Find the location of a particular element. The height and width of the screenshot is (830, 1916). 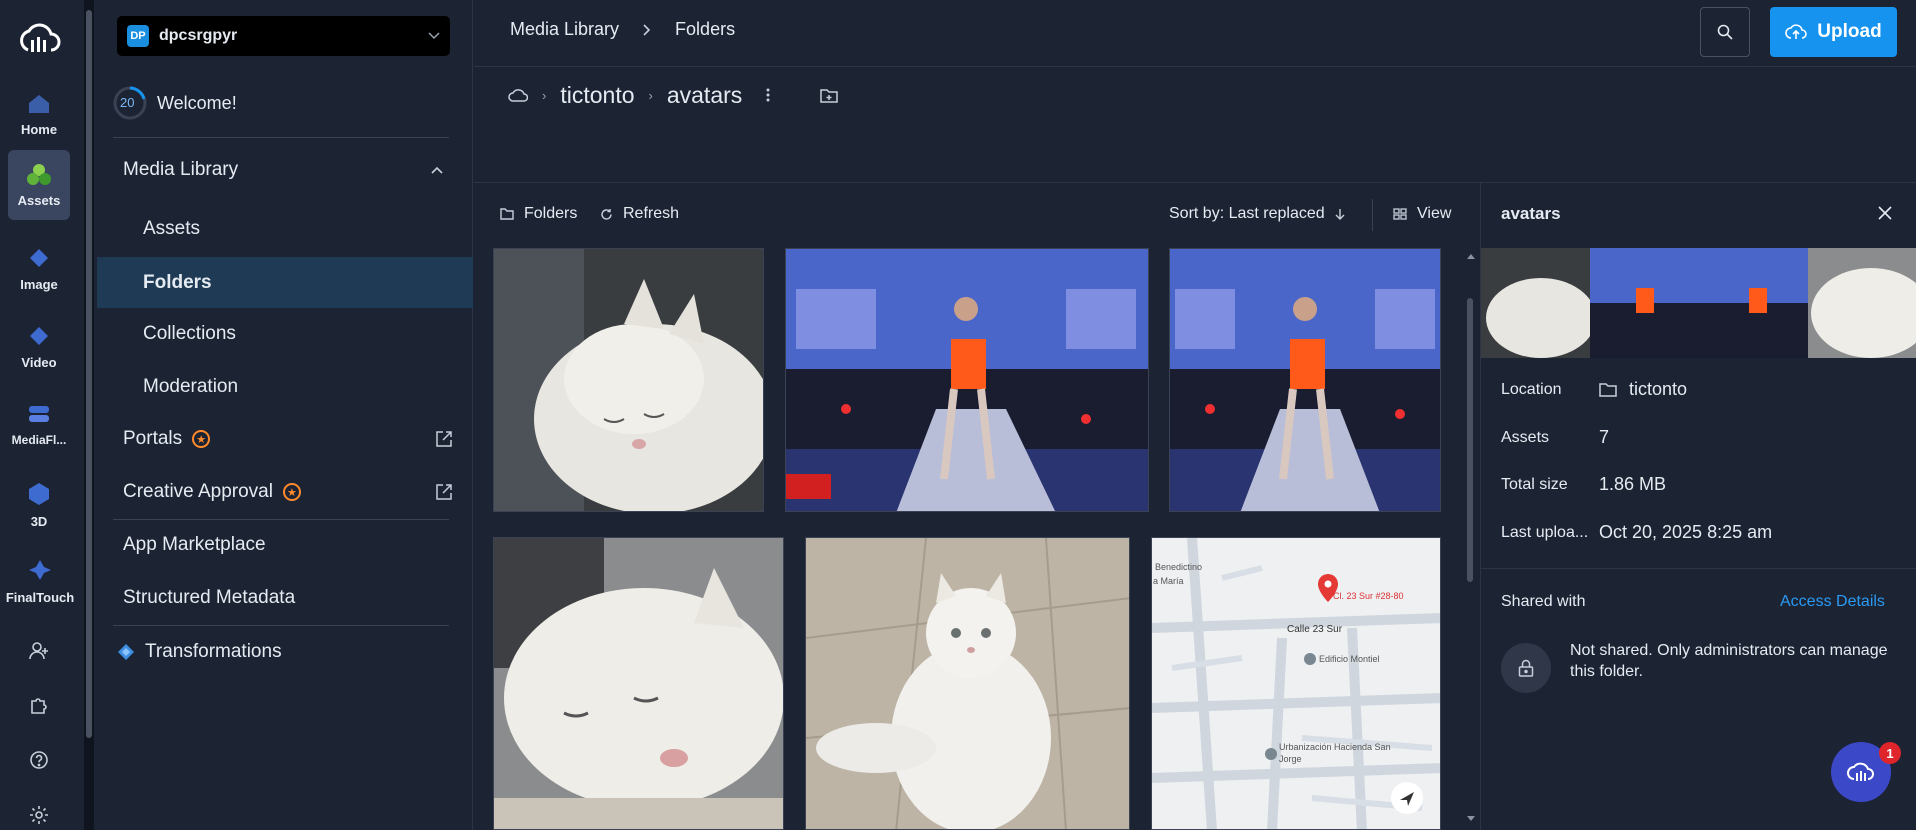

rail-image: Image is located at coordinates (39, 269).